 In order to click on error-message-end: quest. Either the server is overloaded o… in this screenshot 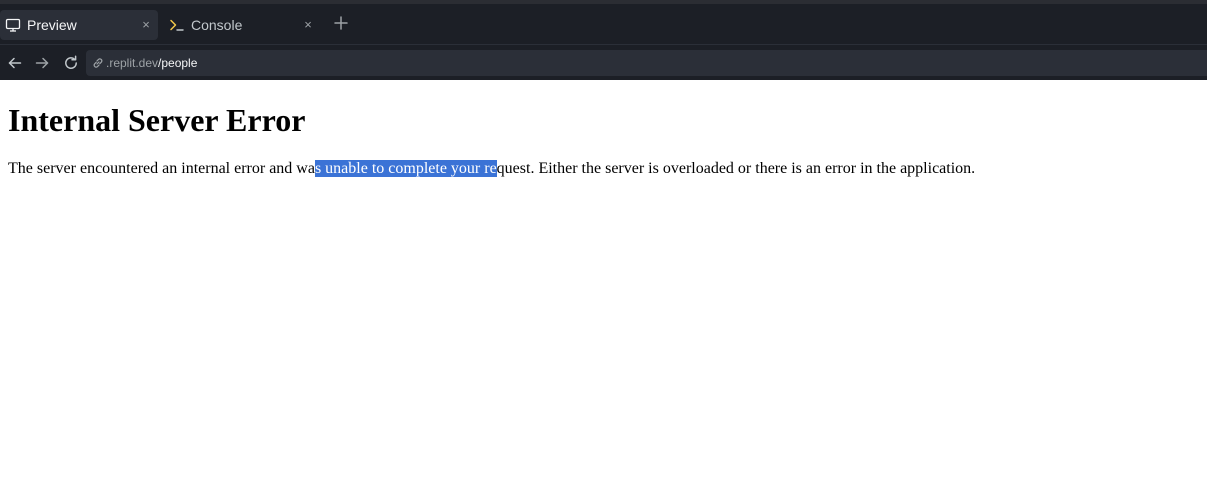, I will do `click(736, 168)`.